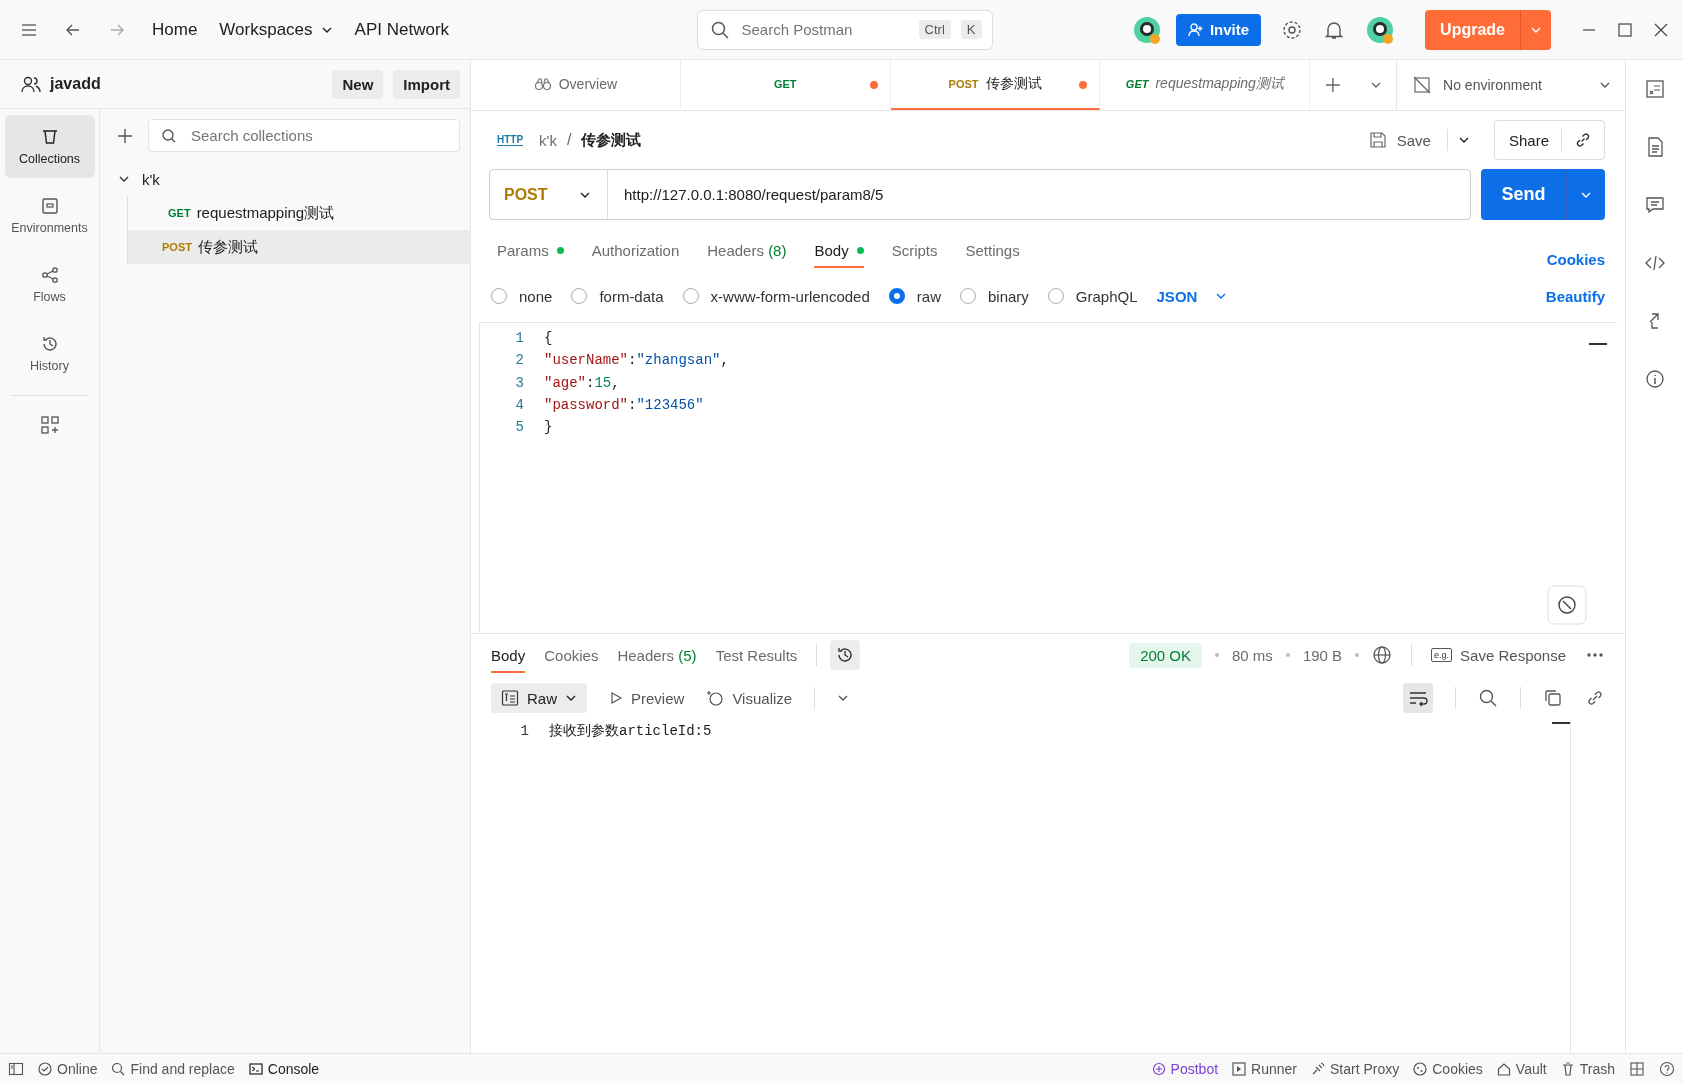  Describe the element at coordinates (548, 338) in the screenshot. I see `code-line: {` at that location.